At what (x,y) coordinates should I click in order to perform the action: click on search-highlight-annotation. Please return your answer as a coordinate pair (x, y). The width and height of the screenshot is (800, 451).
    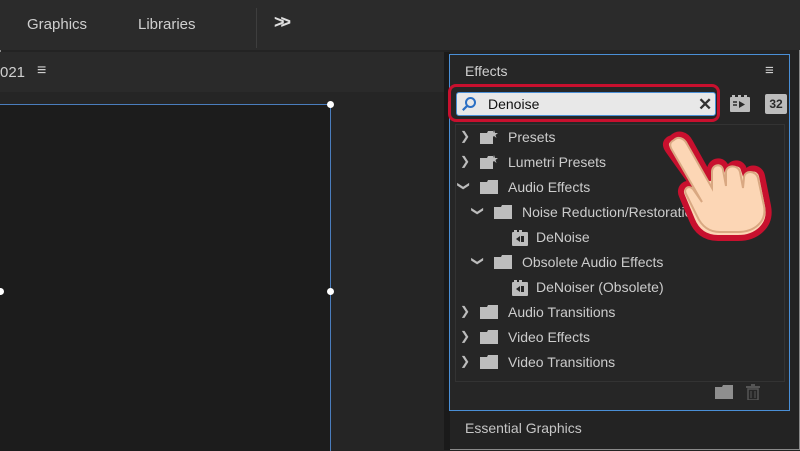
    Looking at the image, I should click on (584, 103).